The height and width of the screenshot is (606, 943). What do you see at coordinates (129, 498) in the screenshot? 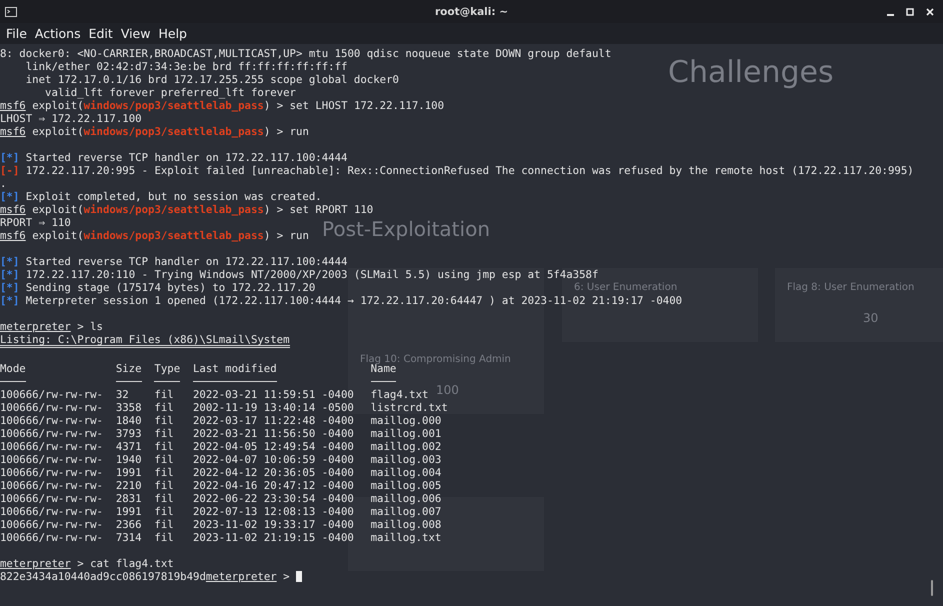
I see `table-cell-text: 2831` at bounding box center [129, 498].